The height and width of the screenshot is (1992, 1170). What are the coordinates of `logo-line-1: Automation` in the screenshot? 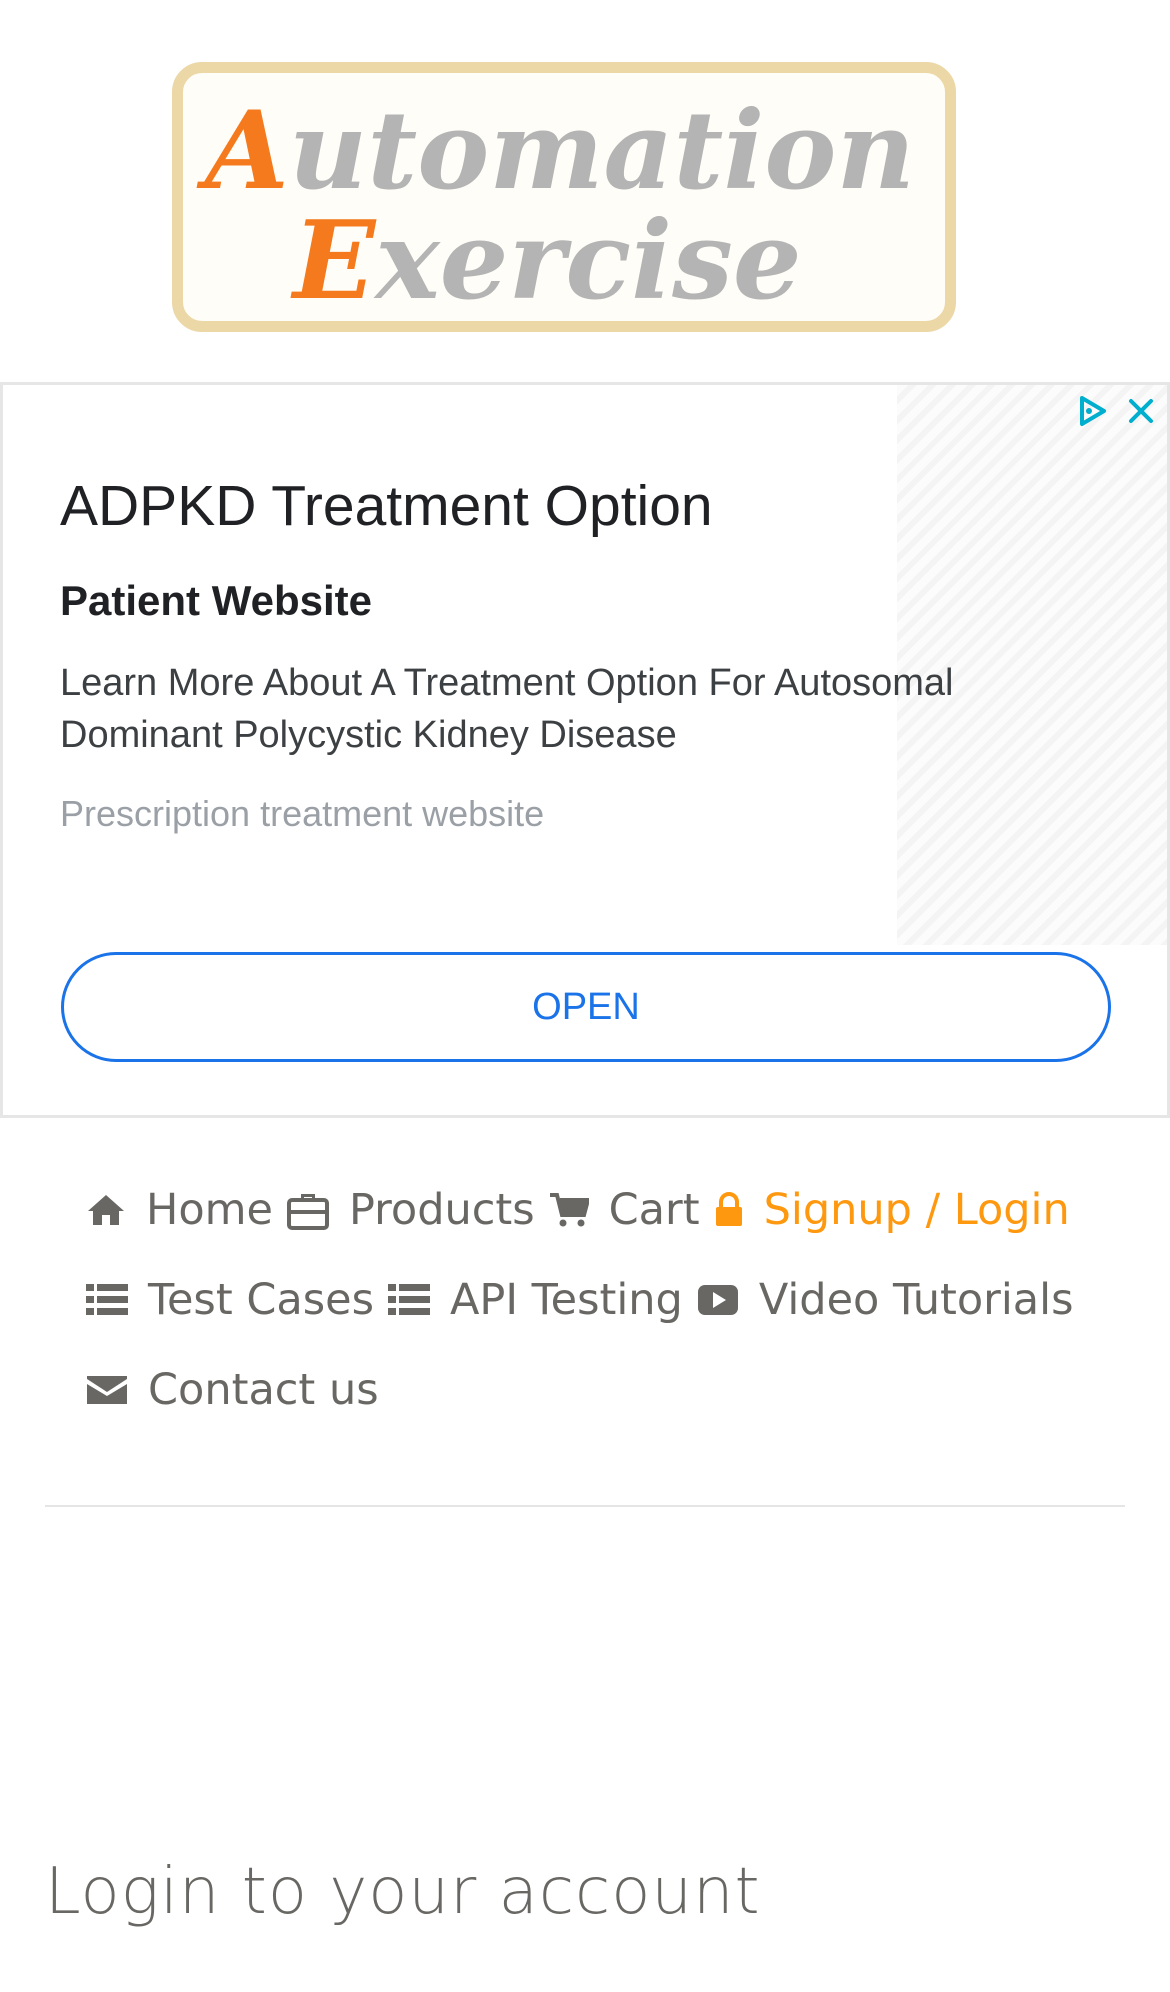 It's located at (560, 151).